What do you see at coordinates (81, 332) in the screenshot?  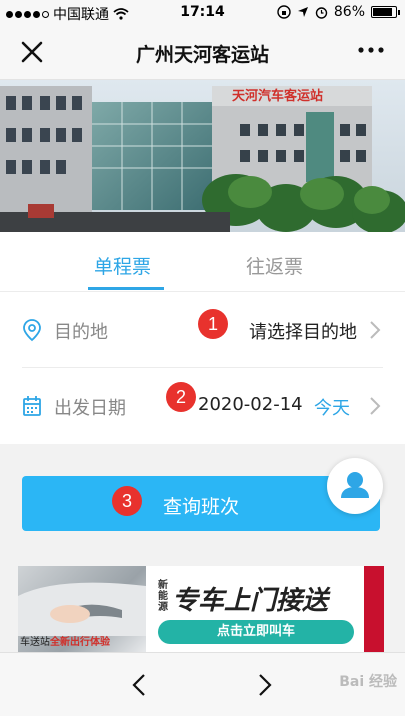 I see `destination-label: 目的地` at bounding box center [81, 332].